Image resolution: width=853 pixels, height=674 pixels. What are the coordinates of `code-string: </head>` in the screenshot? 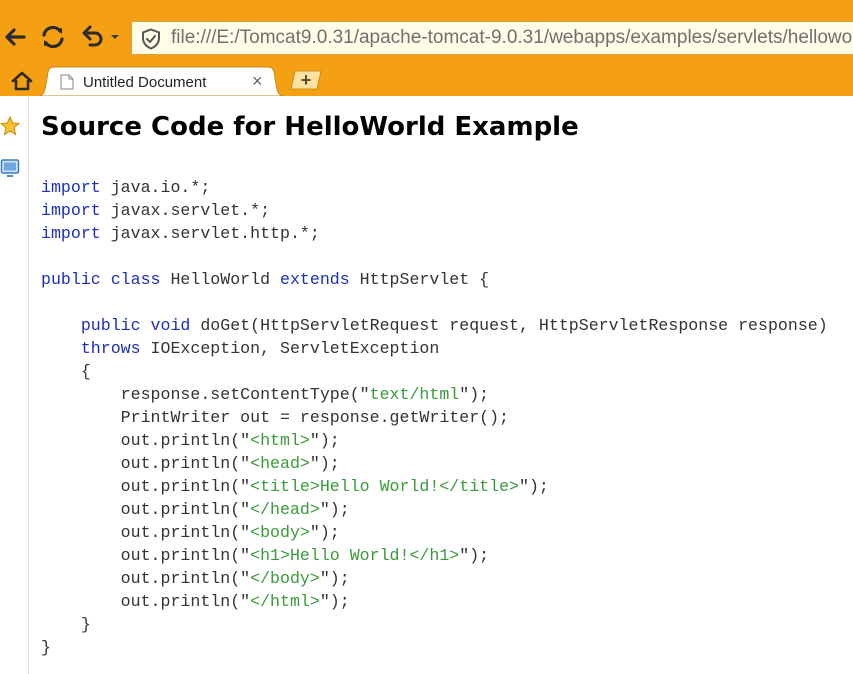 It's located at (285, 509).